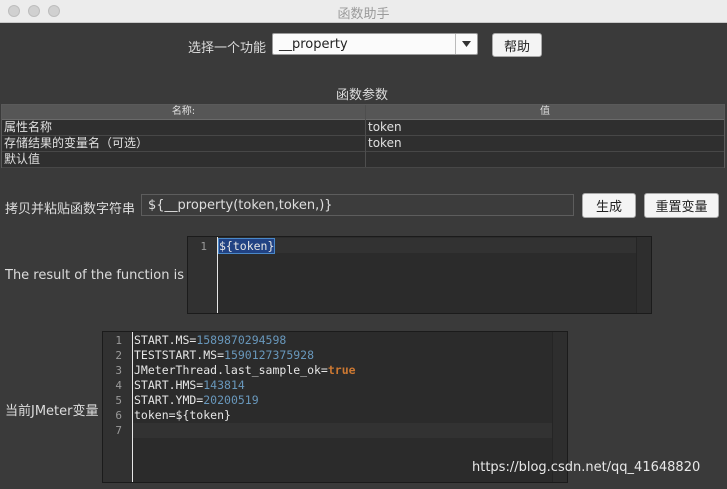 This screenshot has width=727, height=489. What do you see at coordinates (517, 45) in the screenshot?
I see `help-button: 帮助` at bounding box center [517, 45].